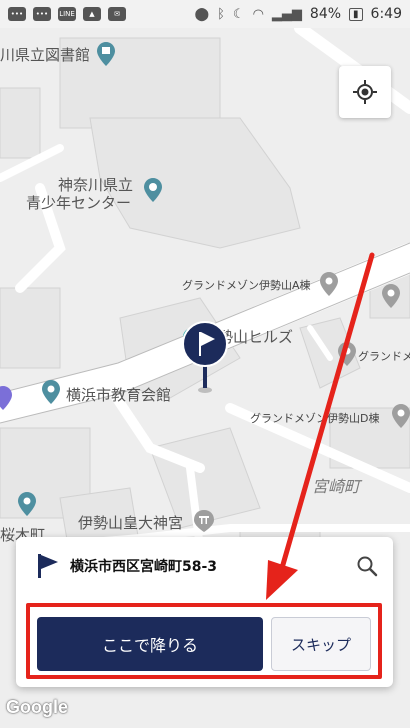  I want to click on map-label-youth-center-1: 神奈川県立, so click(96, 185).